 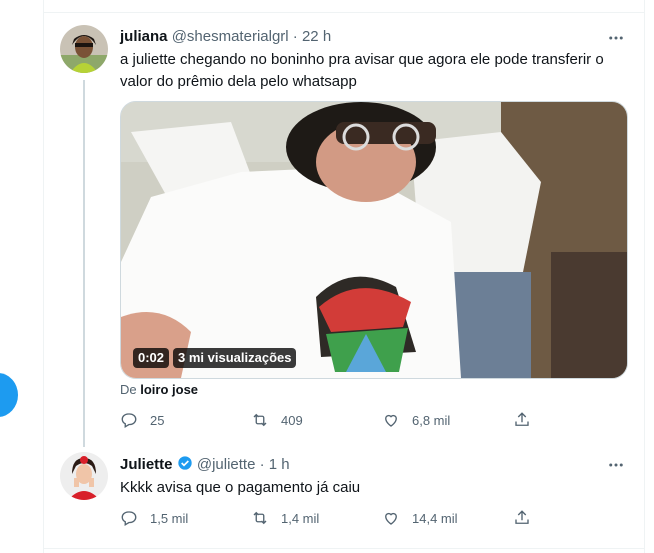 What do you see at coordinates (9, 395) in the screenshot?
I see `compose-fab-button` at bounding box center [9, 395].